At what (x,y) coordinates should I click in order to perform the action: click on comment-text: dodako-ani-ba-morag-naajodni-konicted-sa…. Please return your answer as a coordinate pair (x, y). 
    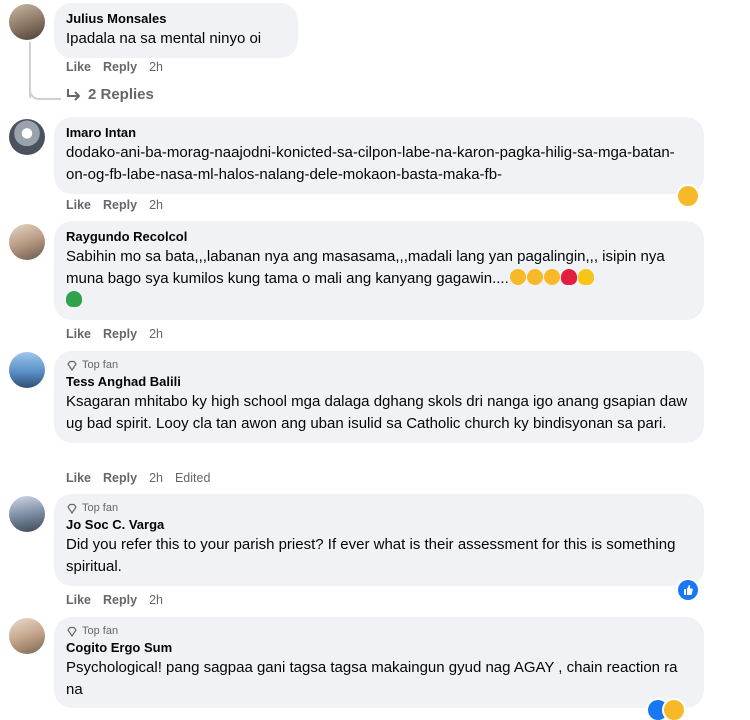
    Looking at the image, I should click on (370, 163).